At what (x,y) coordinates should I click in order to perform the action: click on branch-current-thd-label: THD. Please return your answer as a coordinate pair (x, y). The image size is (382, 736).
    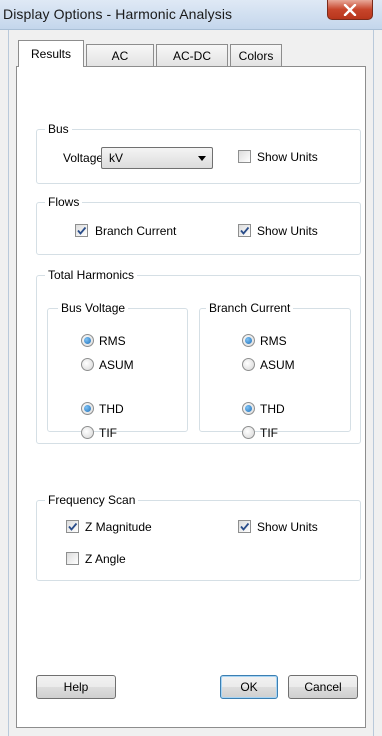
    Looking at the image, I should click on (272, 409).